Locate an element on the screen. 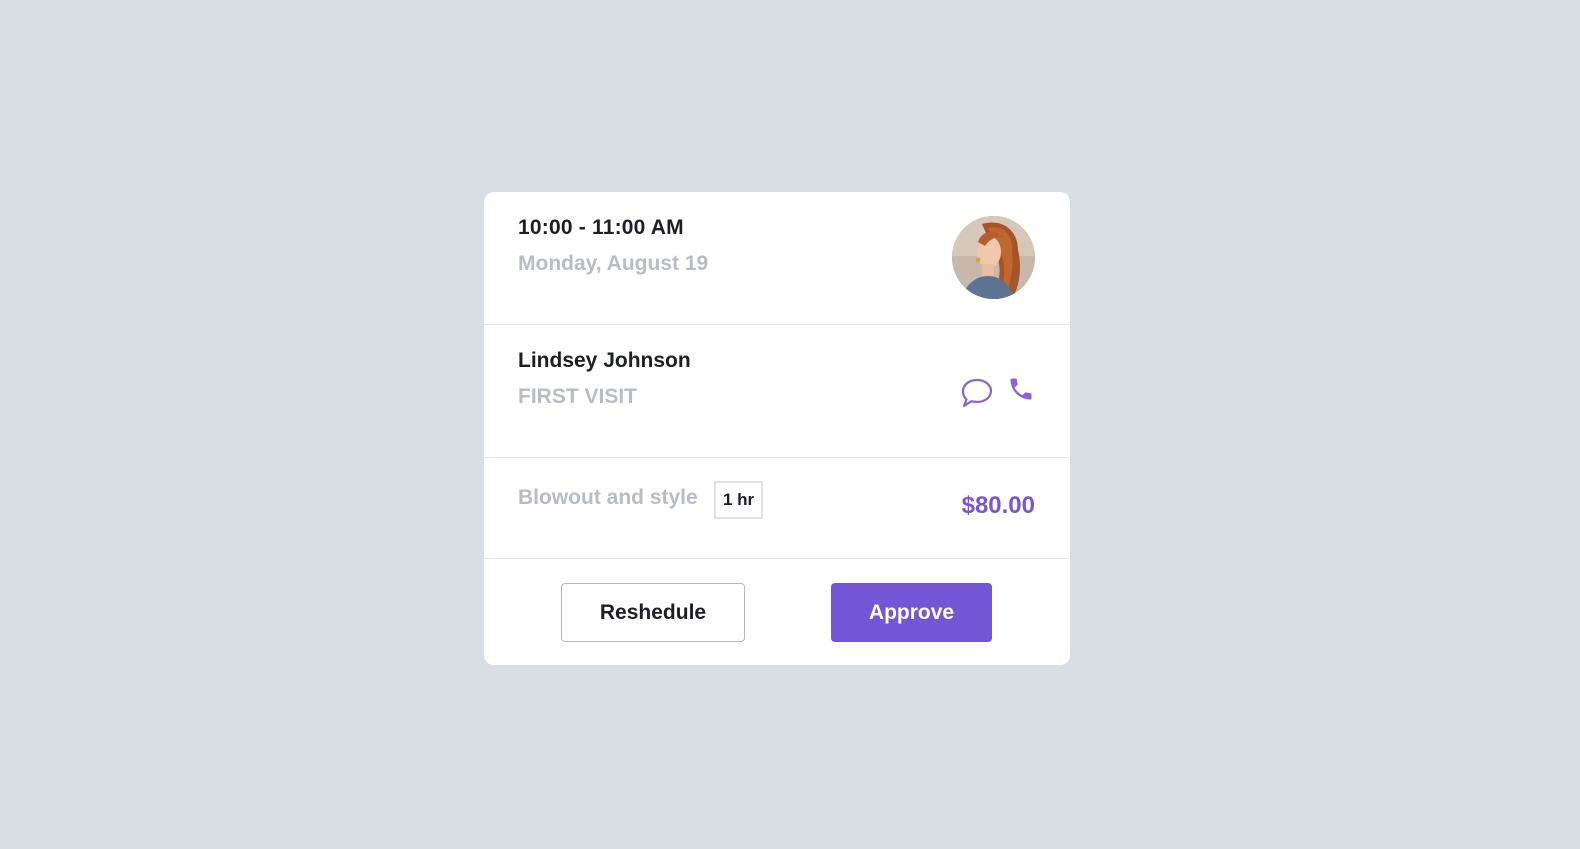  appointment-date: Monday, August 19 is located at coordinates (613, 263).